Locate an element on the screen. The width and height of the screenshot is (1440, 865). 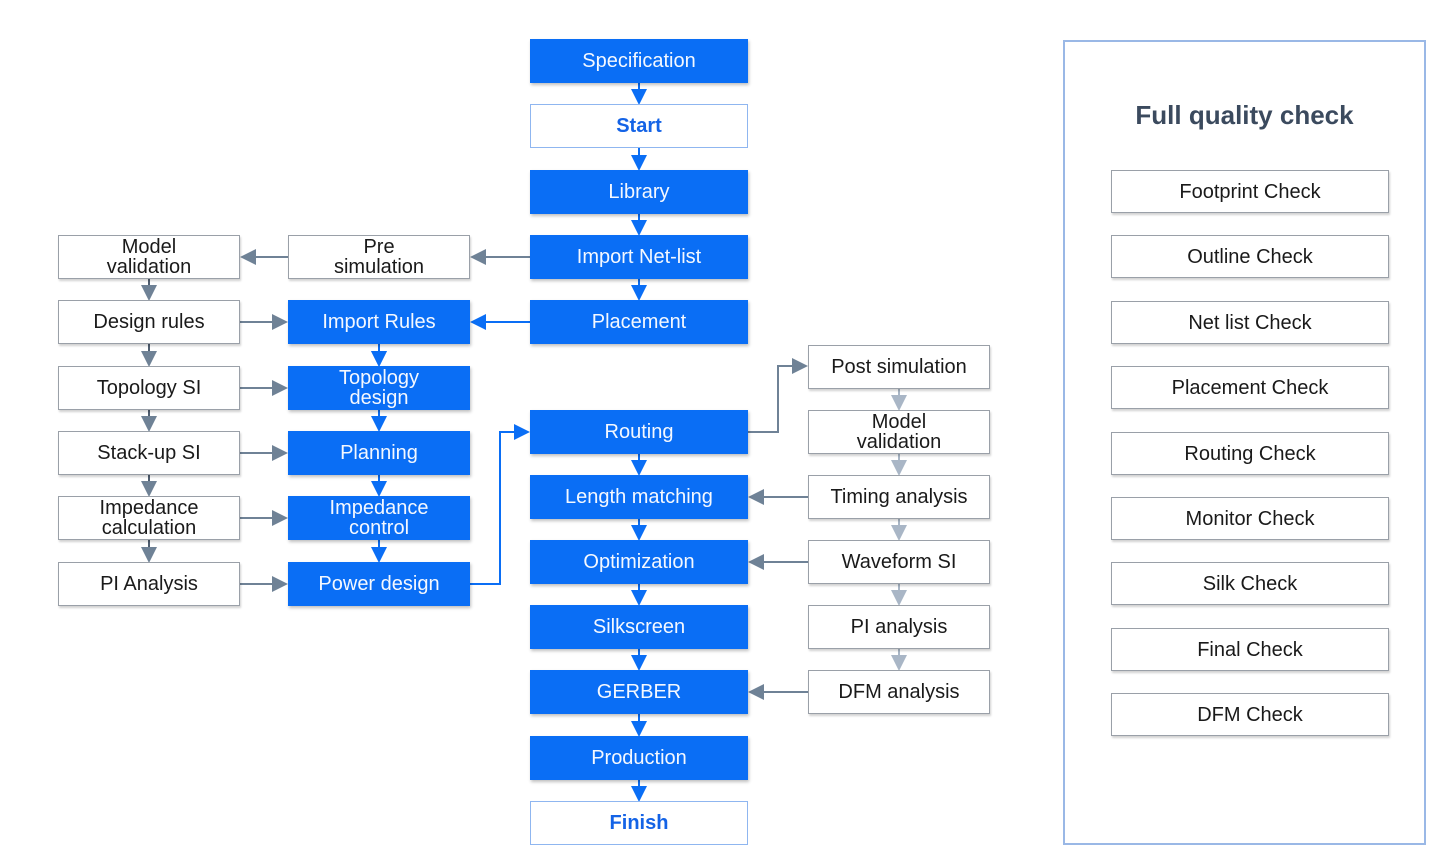
step-routing: Routing is located at coordinates (639, 432).